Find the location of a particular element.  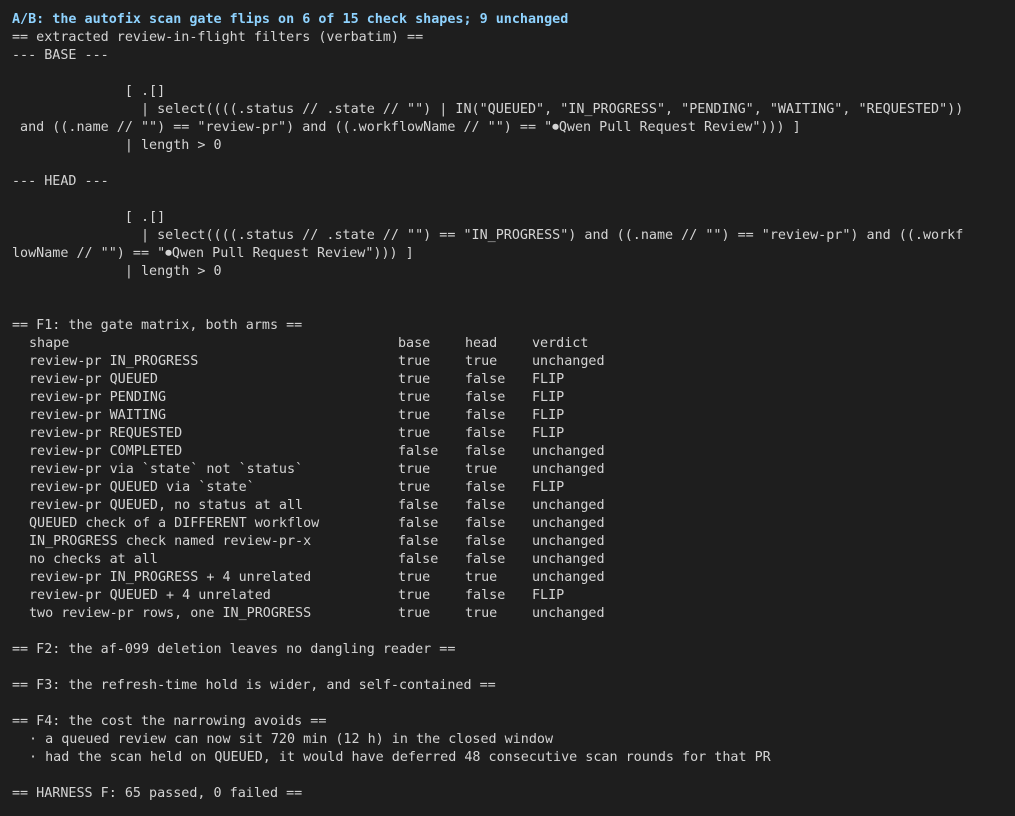

table-row: review-pr PENDING true false FLIP is located at coordinates (513, 398).